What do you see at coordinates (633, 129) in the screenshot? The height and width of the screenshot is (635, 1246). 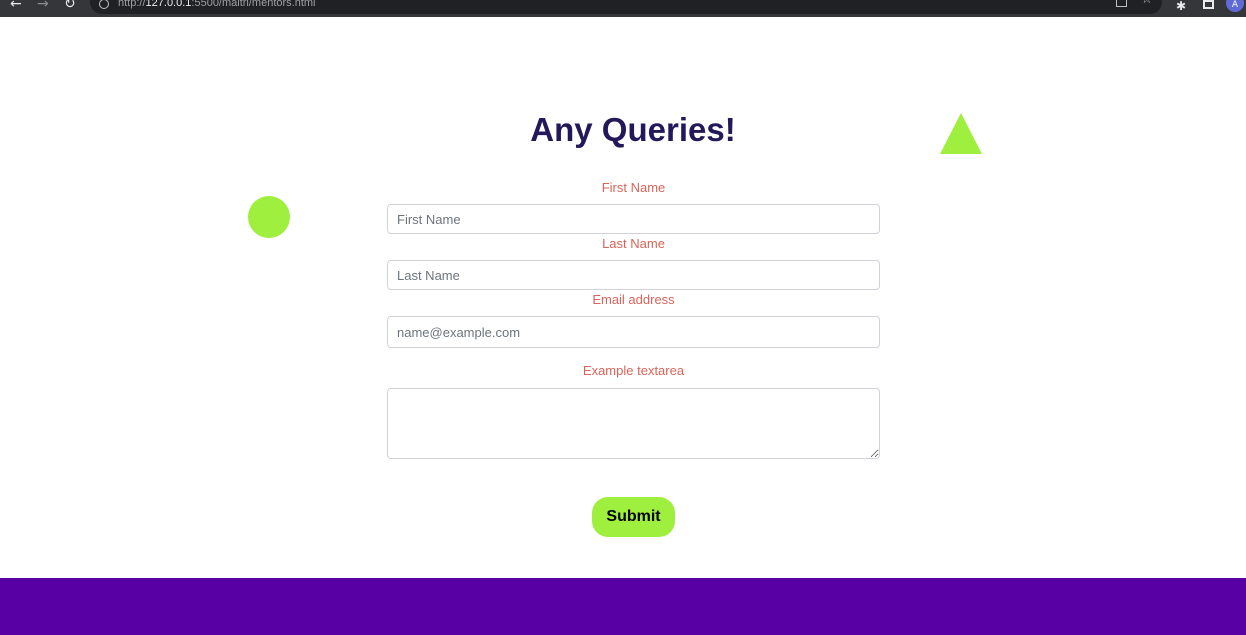 I see `page-title: Any Queries!` at bounding box center [633, 129].